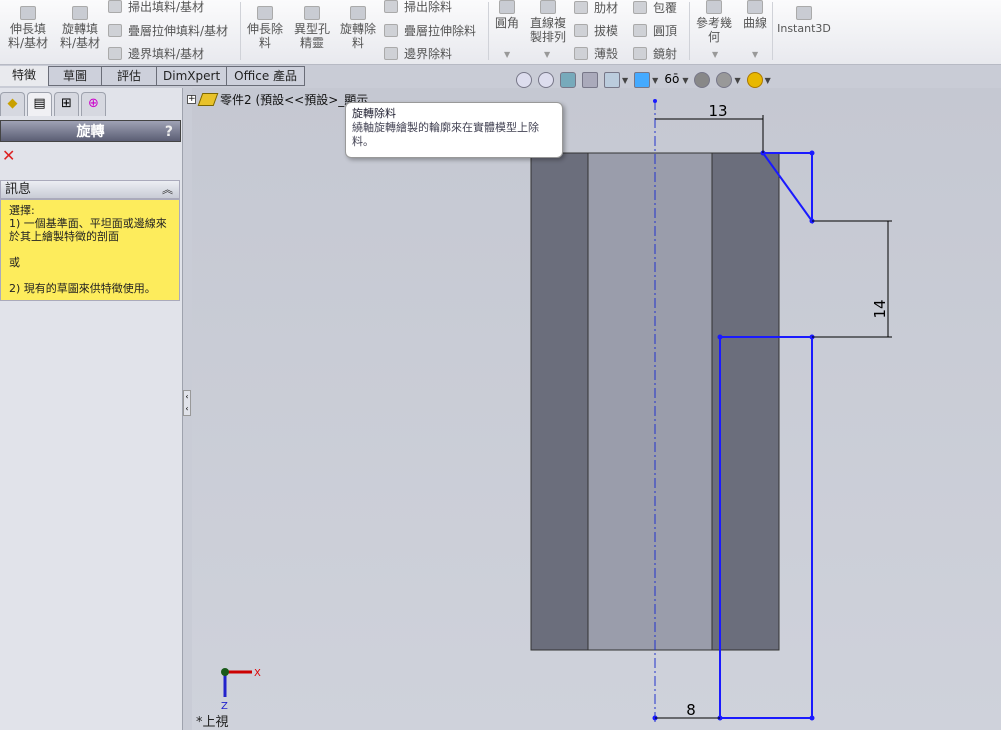 This screenshot has width=1001, height=730. What do you see at coordinates (156, 53) in the screenshot?
I see `boundary-boss-button: 邊界填料/基材` at bounding box center [156, 53].